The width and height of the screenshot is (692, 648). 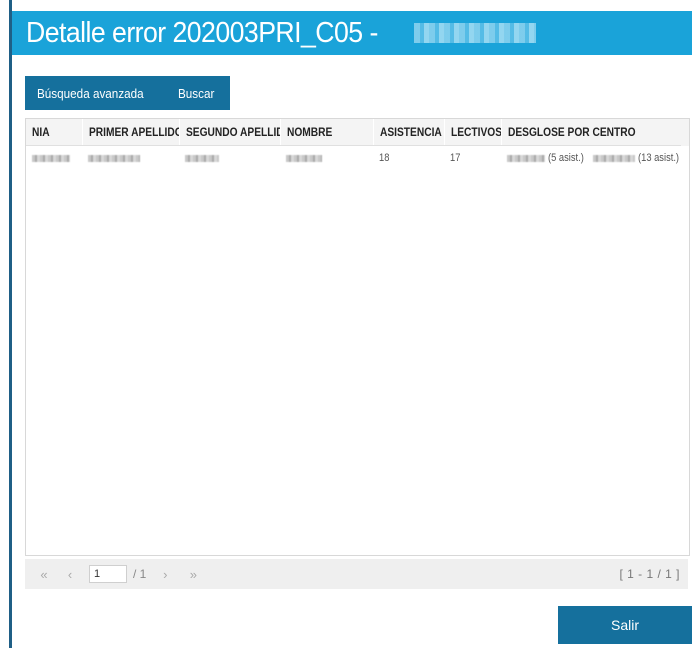 What do you see at coordinates (6, 324) in the screenshot?
I see `left-edge` at bounding box center [6, 324].